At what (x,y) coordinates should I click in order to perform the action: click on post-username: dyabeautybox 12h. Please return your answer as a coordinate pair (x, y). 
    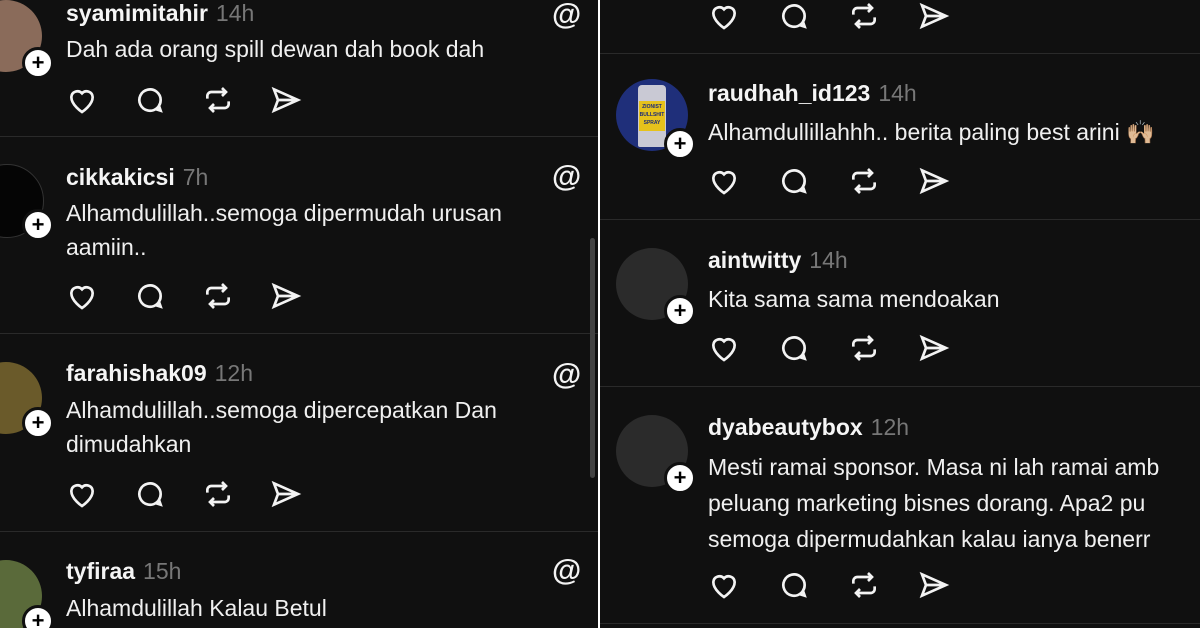
    Looking at the image, I should click on (808, 427).